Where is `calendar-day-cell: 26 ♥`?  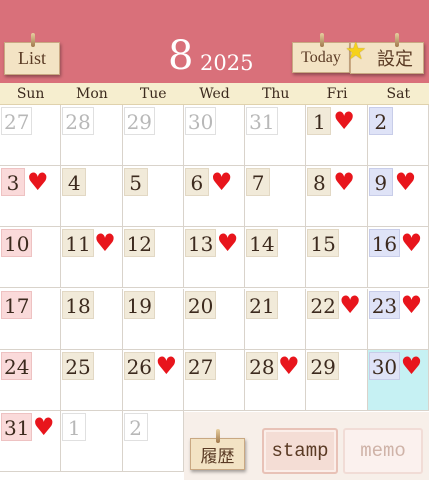
calendar-day-cell: 26 ♥ is located at coordinates (153, 380).